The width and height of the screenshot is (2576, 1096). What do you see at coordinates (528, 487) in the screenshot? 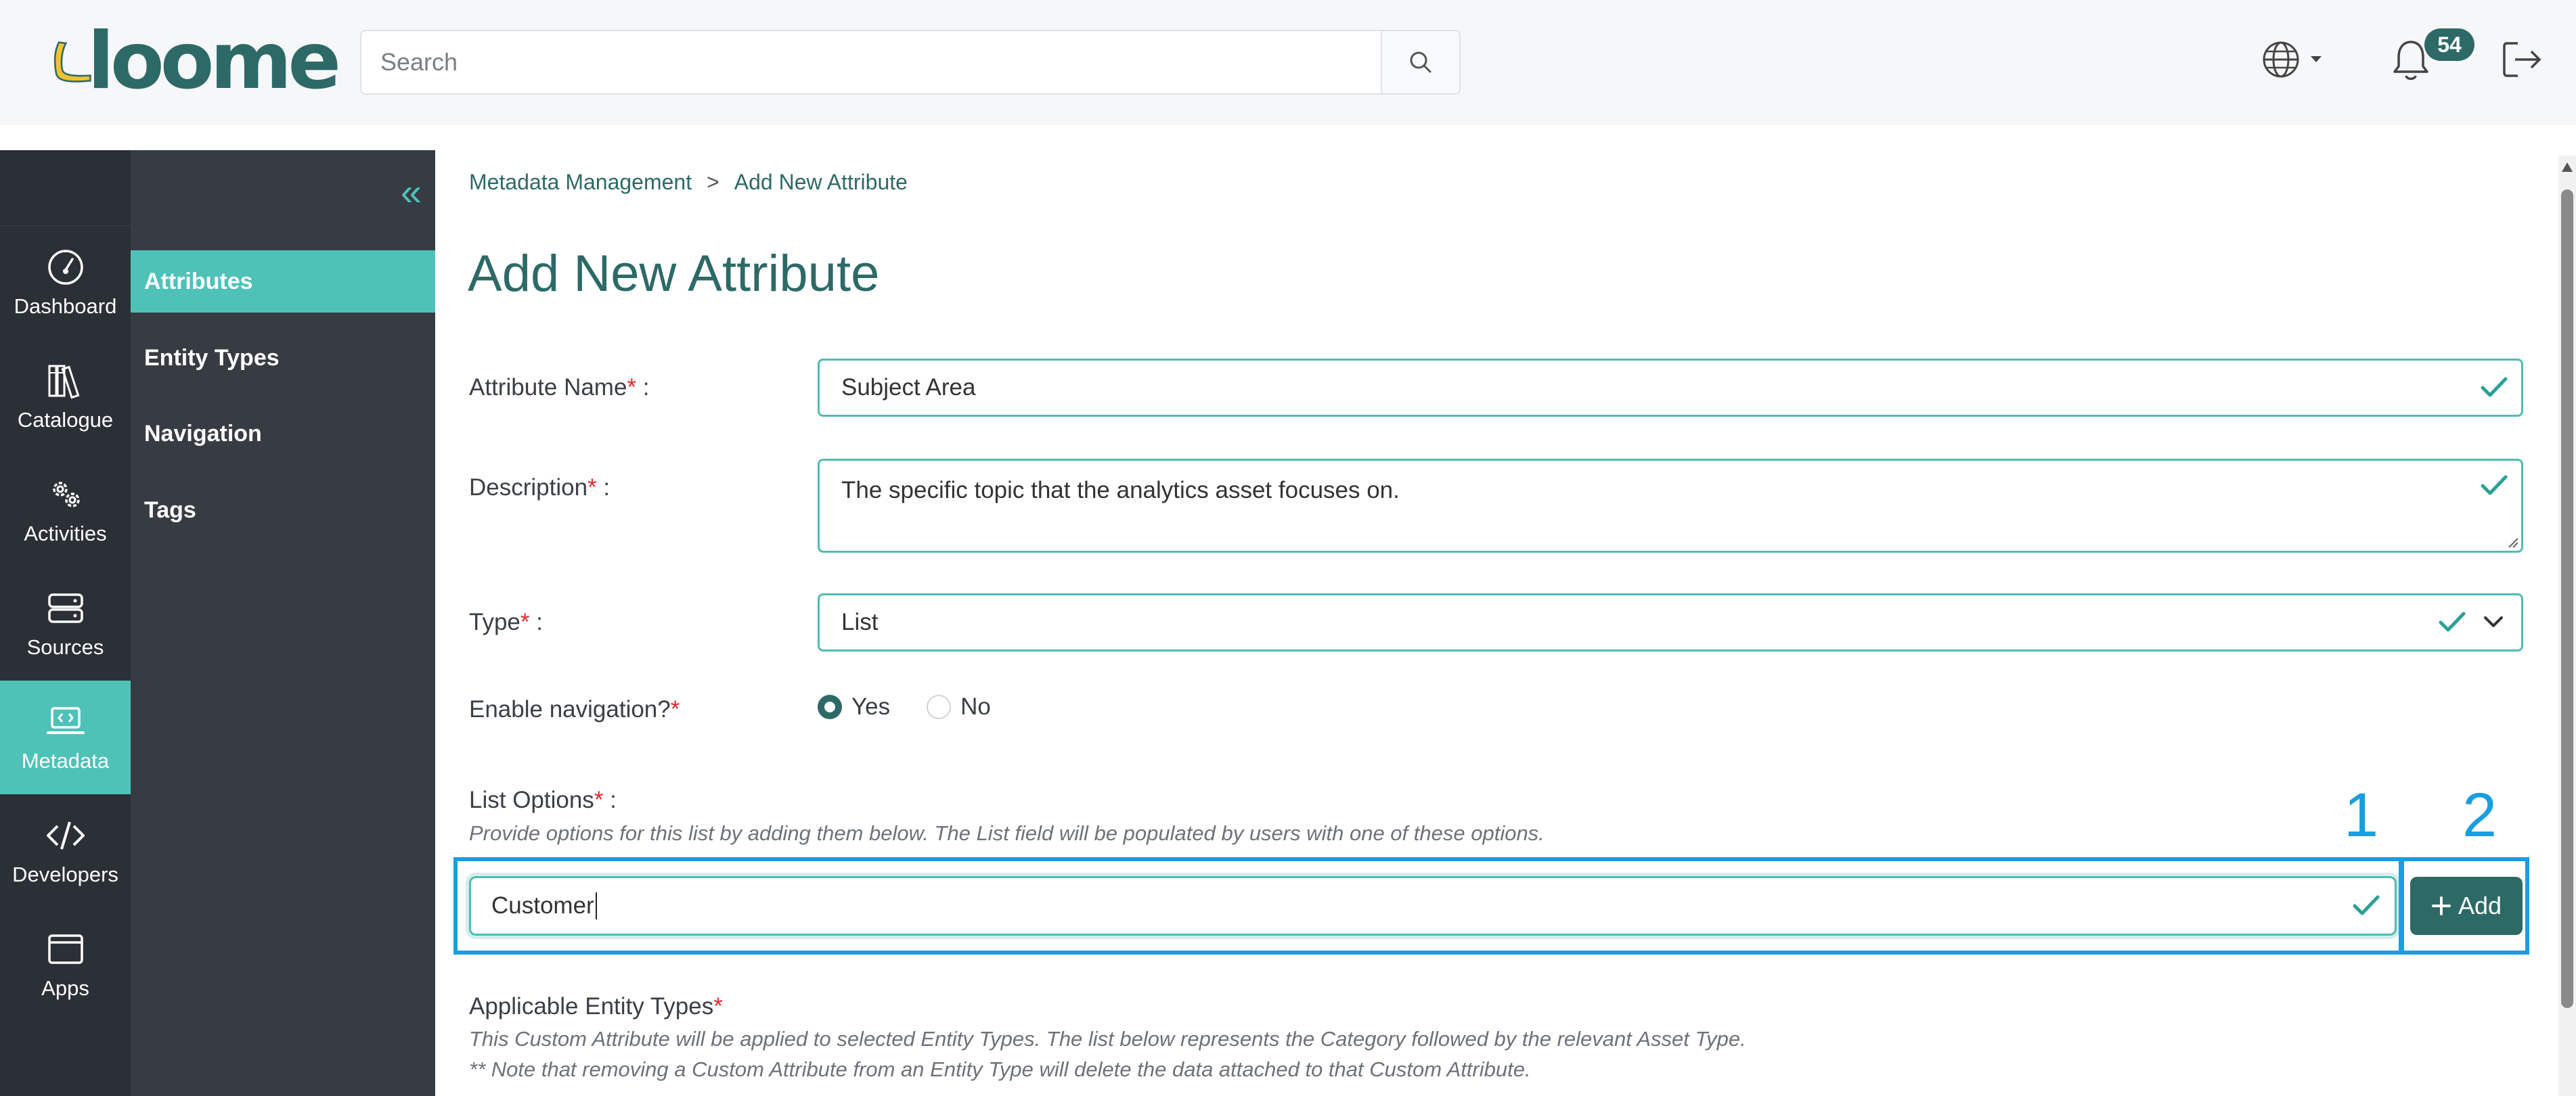
I see `description-label-text: Description` at bounding box center [528, 487].